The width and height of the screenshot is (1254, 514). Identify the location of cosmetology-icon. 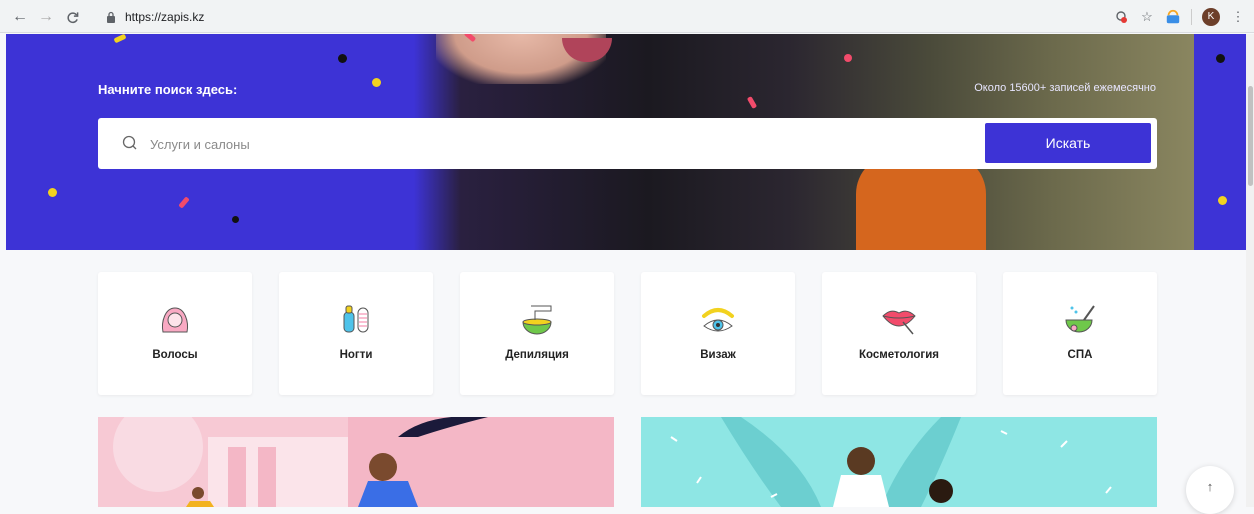
(899, 322).